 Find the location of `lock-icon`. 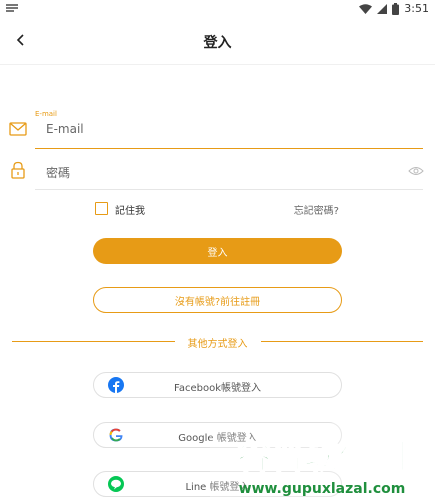

lock-icon is located at coordinates (18, 170).